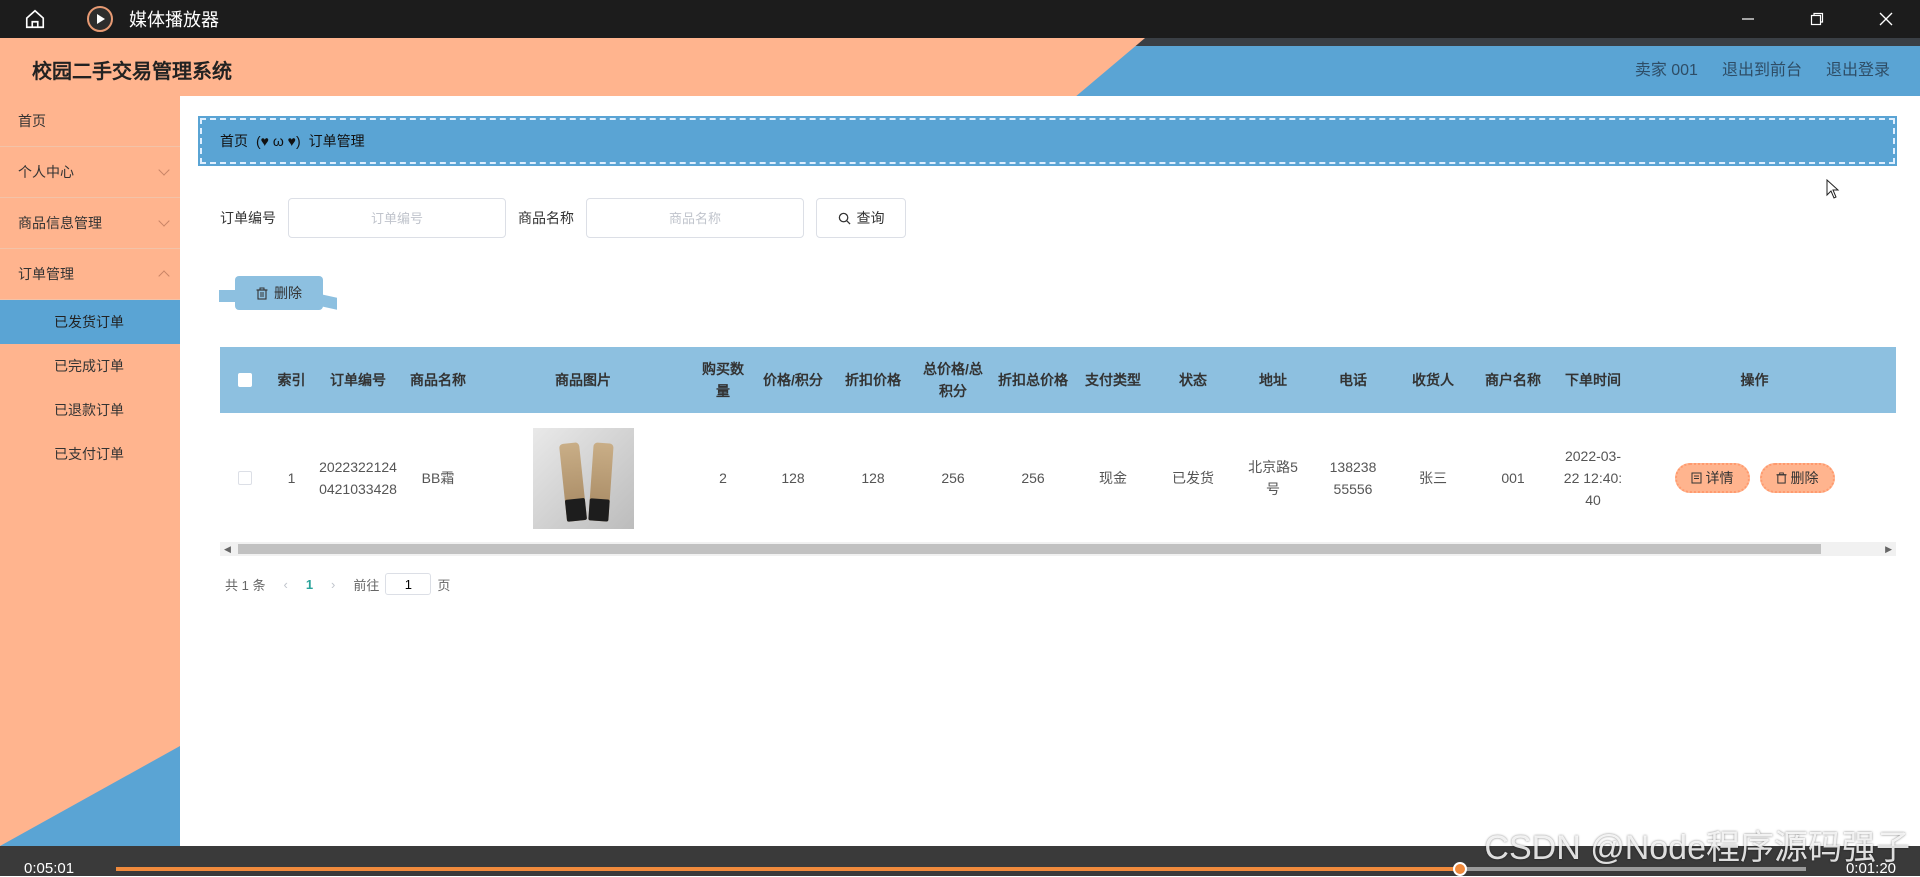 This screenshot has width=1920, height=877. I want to click on table-header-cell: 商品图片, so click(583, 380).